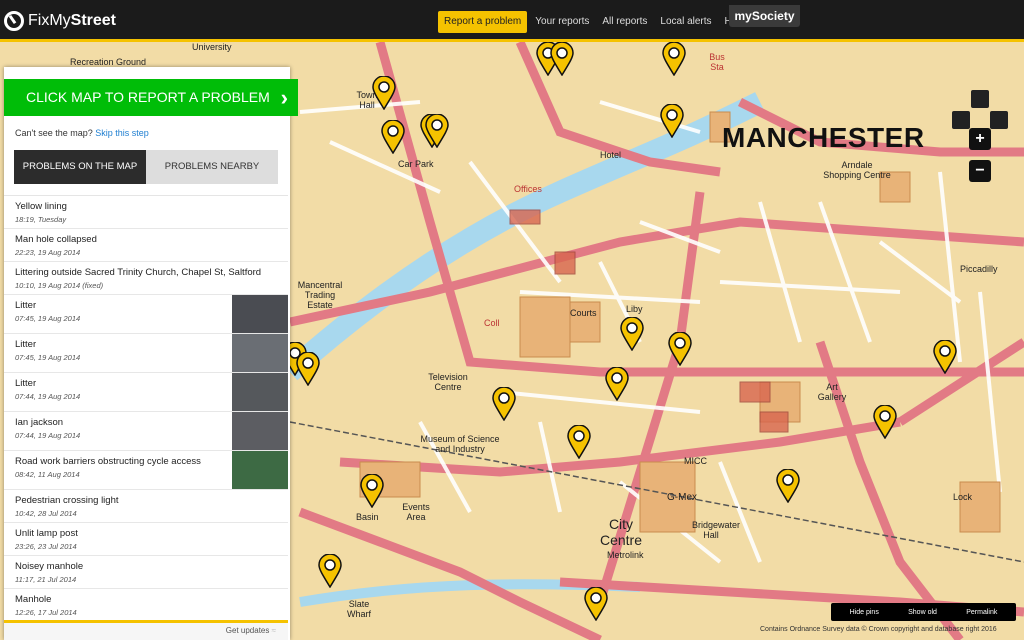 Image resolution: width=1024 pixels, height=640 pixels. What do you see at coordinates (979, 269) in the screenshot?
I see `map-label-piccadilly: Piccadilly` at bounding box center [979, 269].